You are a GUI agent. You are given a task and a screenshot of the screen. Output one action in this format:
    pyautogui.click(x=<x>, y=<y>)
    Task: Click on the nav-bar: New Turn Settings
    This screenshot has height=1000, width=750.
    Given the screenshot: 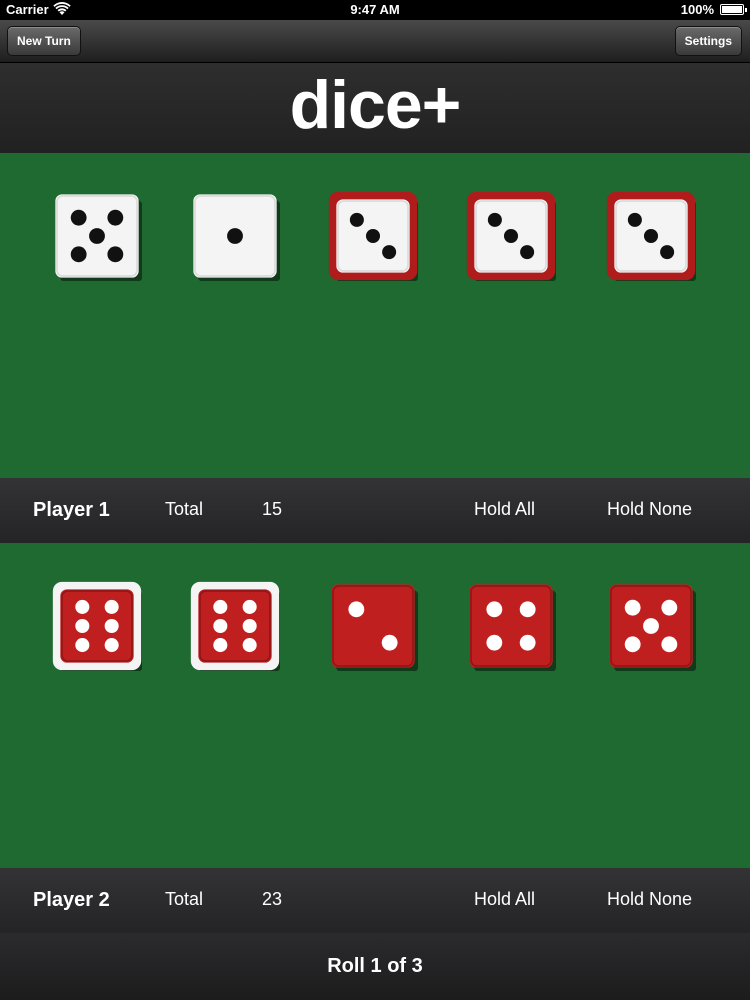 What is the action you would take?
    pyautogui.click(x=375, y=41)
    